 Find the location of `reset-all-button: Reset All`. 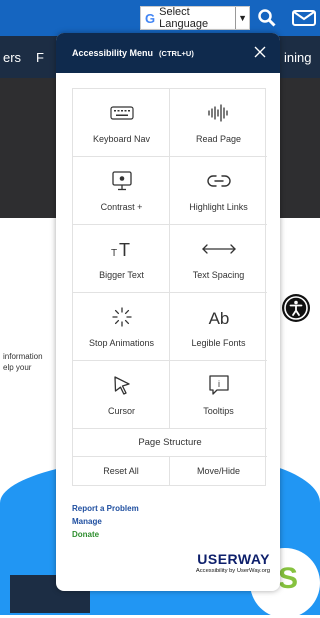

reset-all-button: Reset All is located at coordinates (121, 471).